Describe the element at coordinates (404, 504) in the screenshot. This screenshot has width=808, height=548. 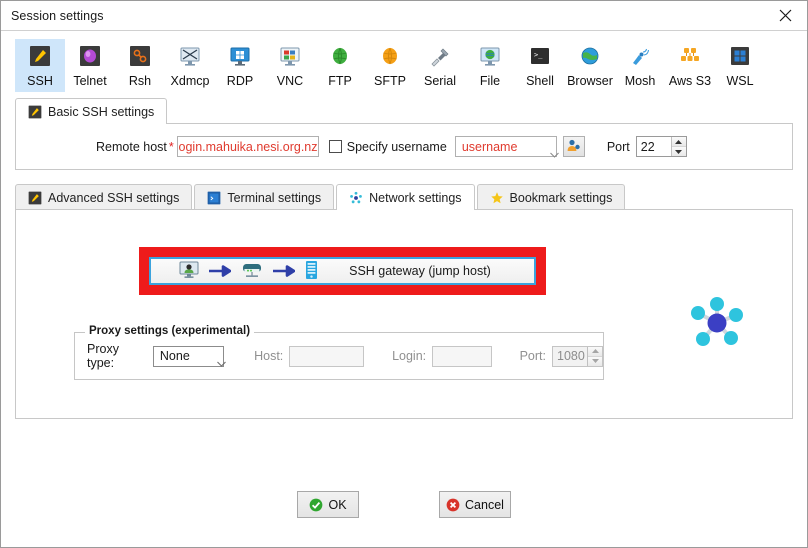
I see `dialog-footer: OK Cancel` at that location.